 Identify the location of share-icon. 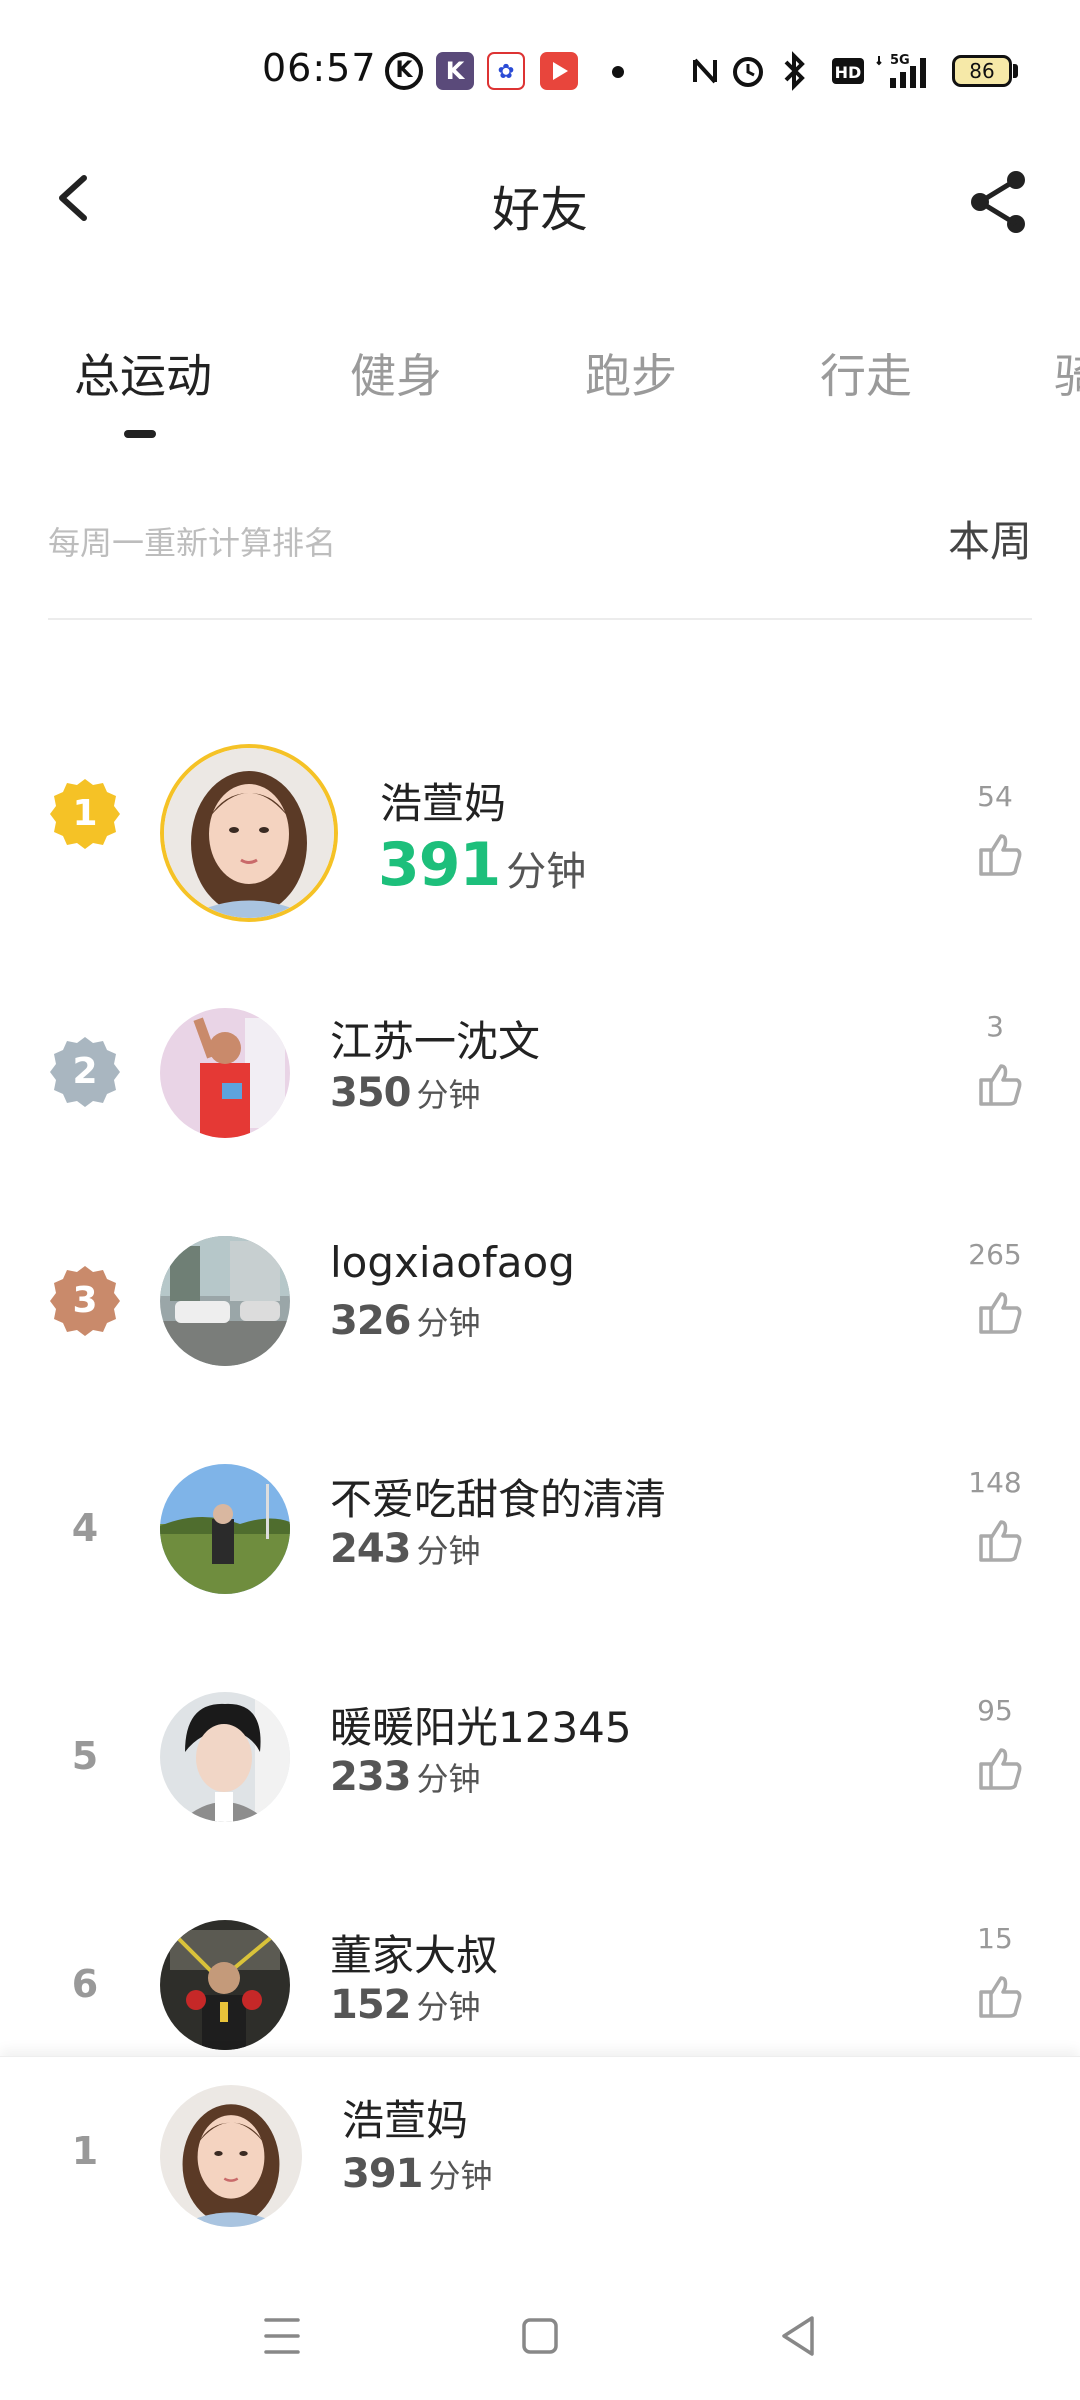
(998, 202).